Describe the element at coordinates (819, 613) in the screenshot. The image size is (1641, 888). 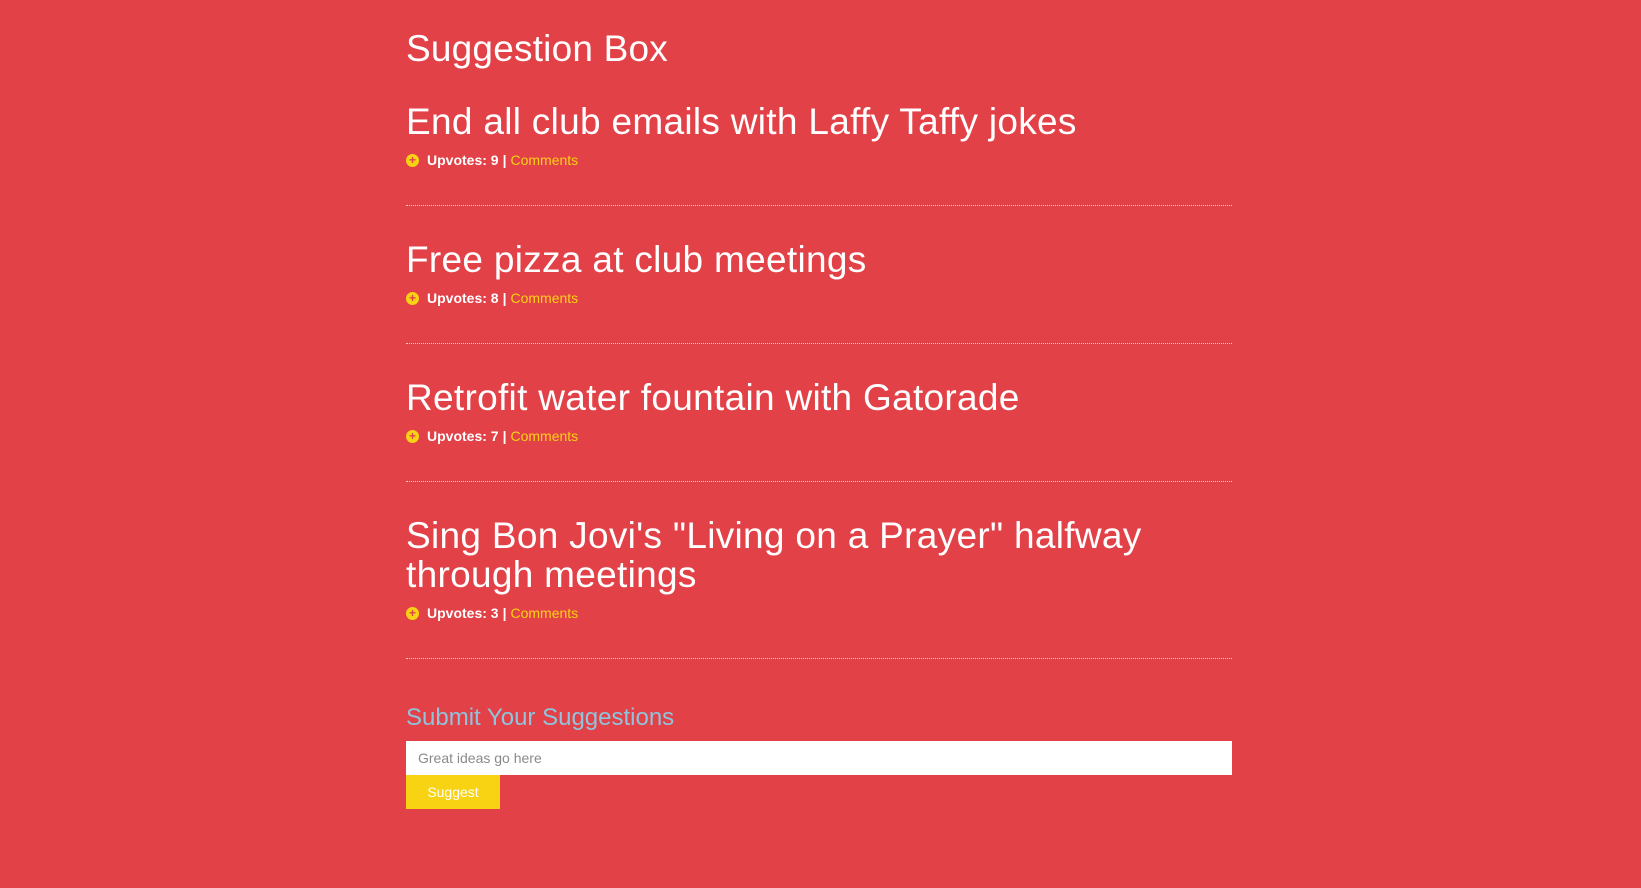
I see `suggestion-meta: + Upvotes: 3 | Comments` at that location.